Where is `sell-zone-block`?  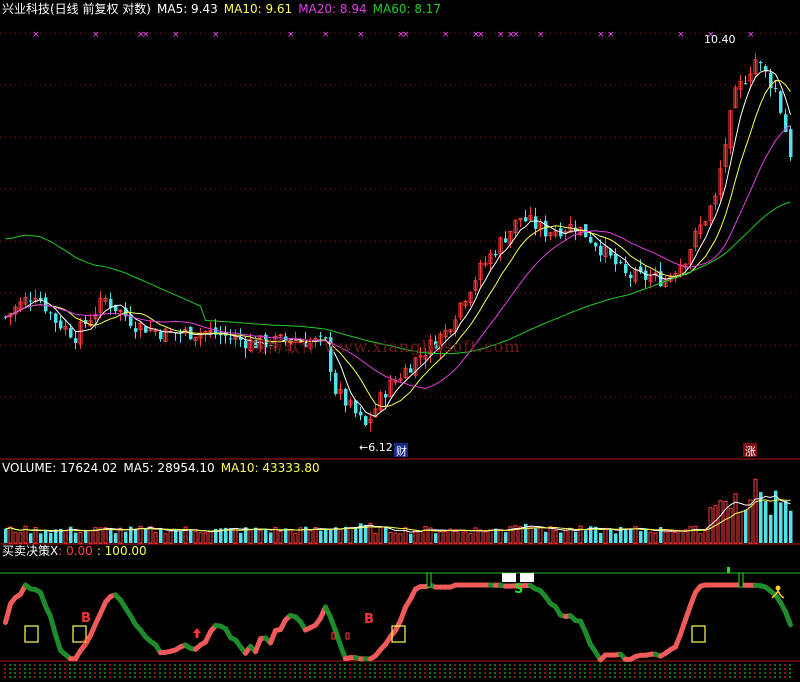
sell-zone-block is located at coordinates (527, 577).